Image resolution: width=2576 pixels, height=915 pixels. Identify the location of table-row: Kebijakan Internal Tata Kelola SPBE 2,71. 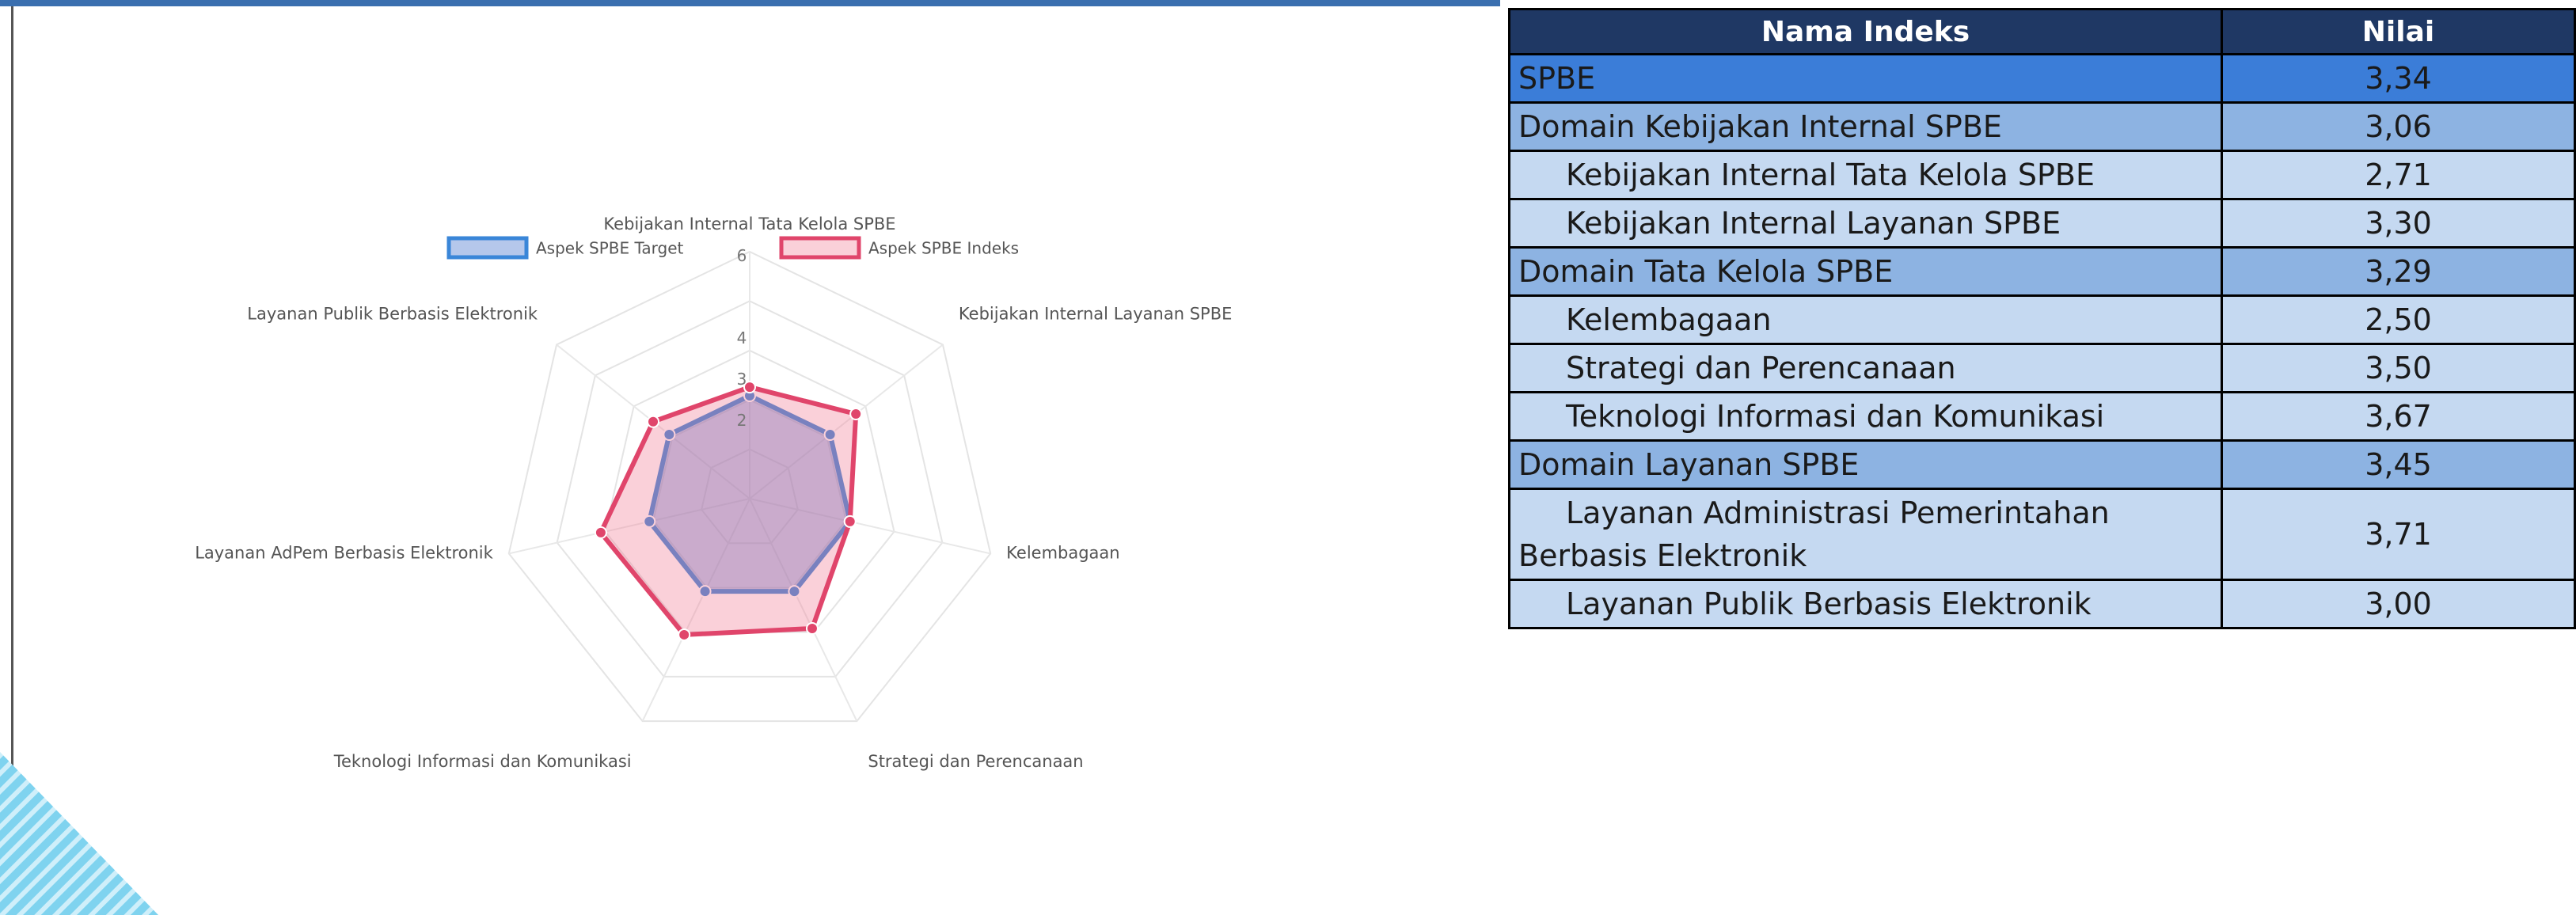
(2042, 175).